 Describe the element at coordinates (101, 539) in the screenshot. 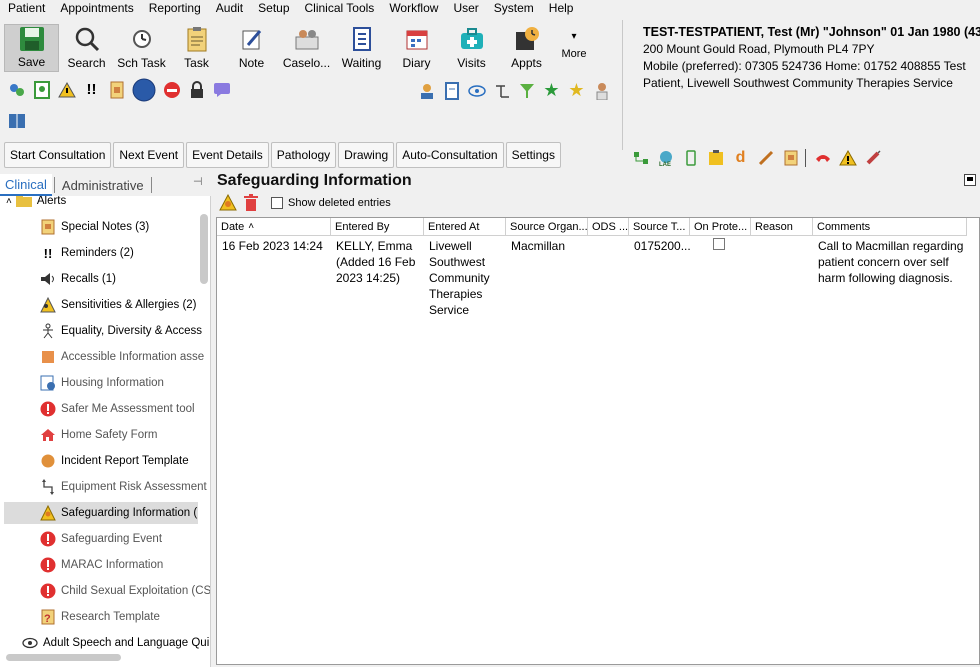

I see `tree-item-safeguarding-event: Safeguarding Event` at that location.